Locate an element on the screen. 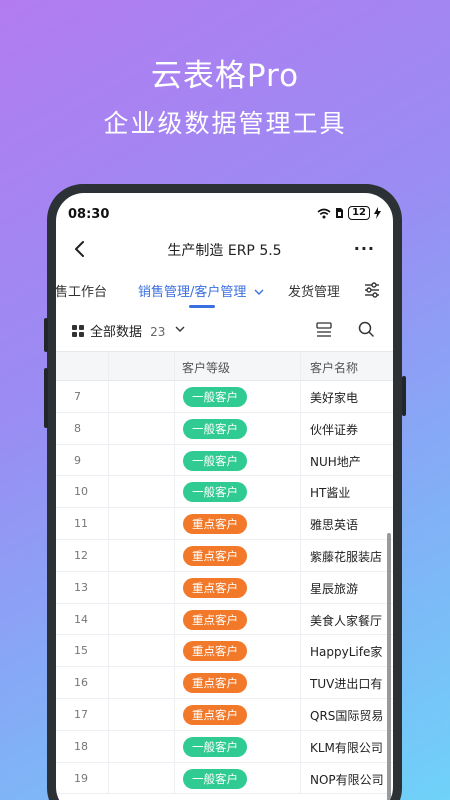  table-row: 17 重点客户 QRS国际贸易 is located at coordinates (224, 714).